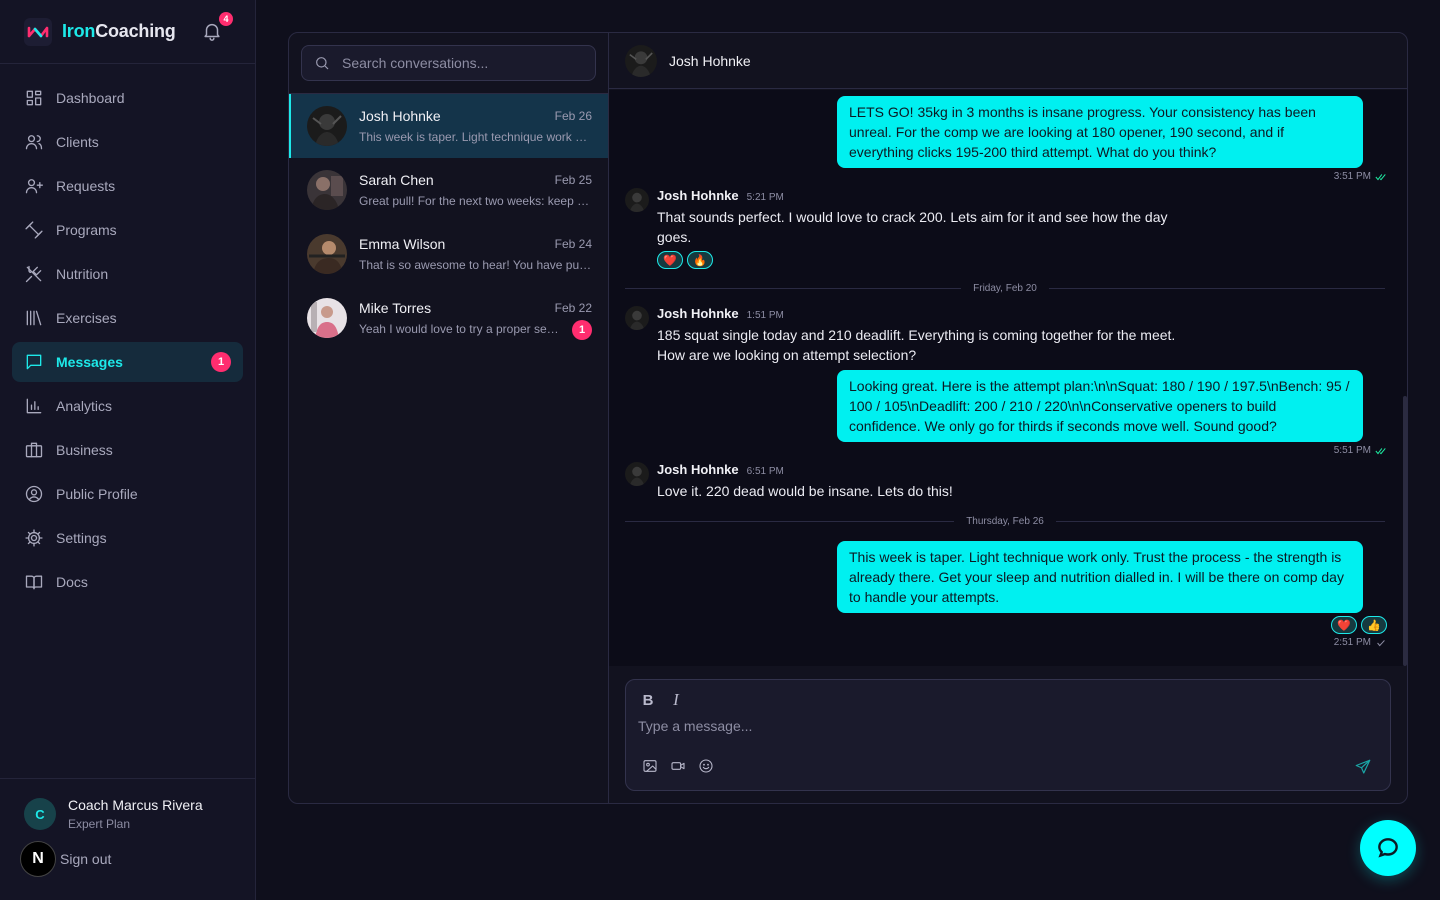  I want to click on sidebar-item-business: Business, so click(127, 450).